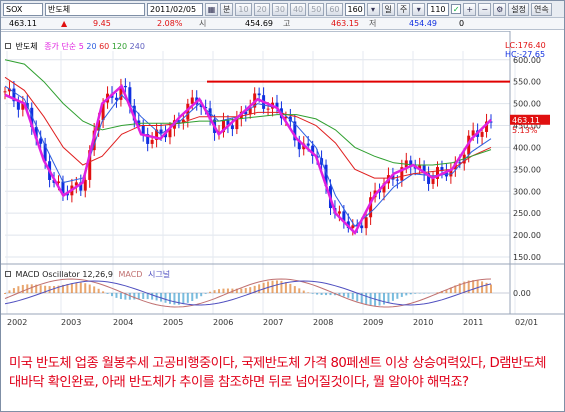  I want to click on high-label: 고, so click(287, 23).